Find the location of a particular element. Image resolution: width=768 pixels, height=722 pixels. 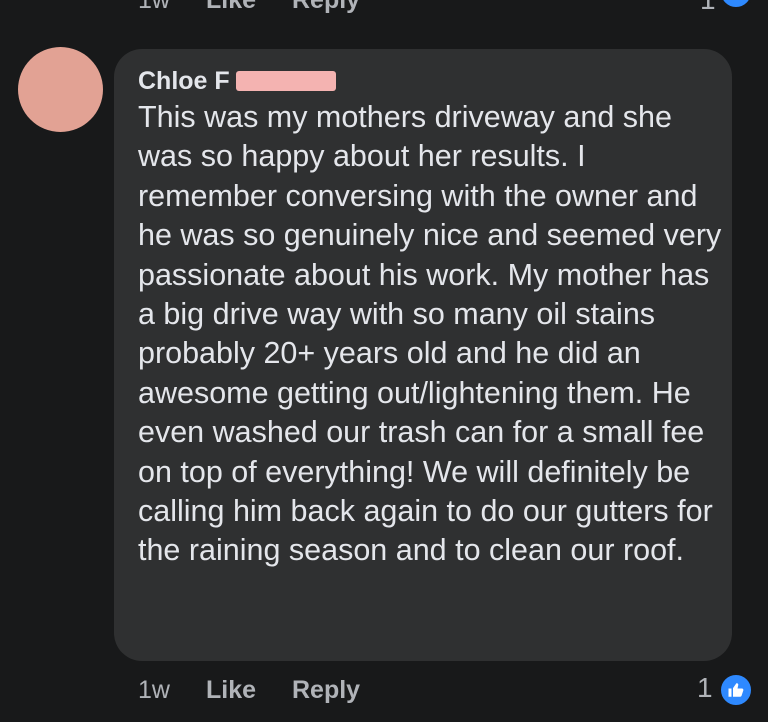

reaction-count: 1 is located at coordinates (705, 688).